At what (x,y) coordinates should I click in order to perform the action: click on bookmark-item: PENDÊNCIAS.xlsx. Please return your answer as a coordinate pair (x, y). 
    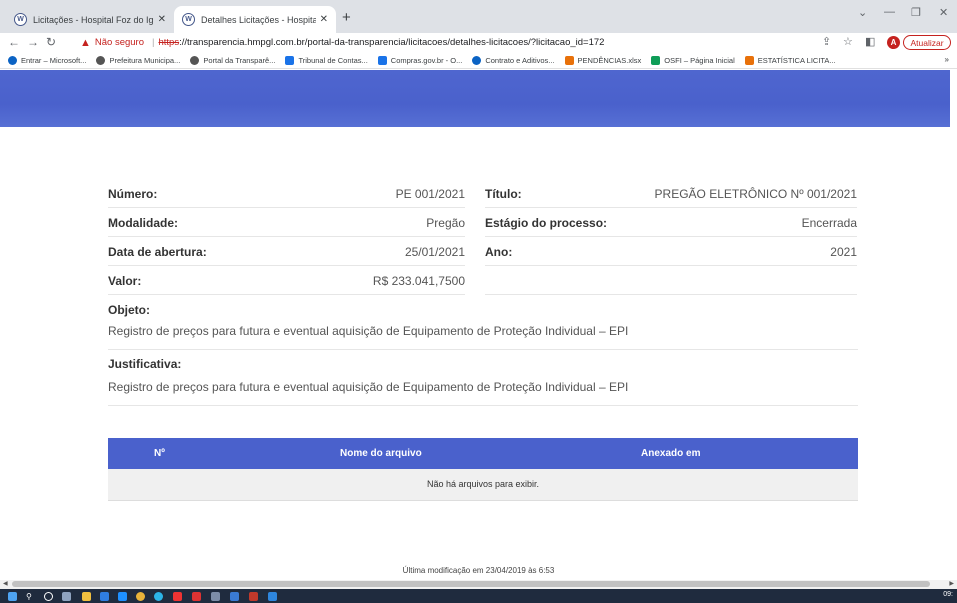
    Looking at the image, I should click on (602, 60).